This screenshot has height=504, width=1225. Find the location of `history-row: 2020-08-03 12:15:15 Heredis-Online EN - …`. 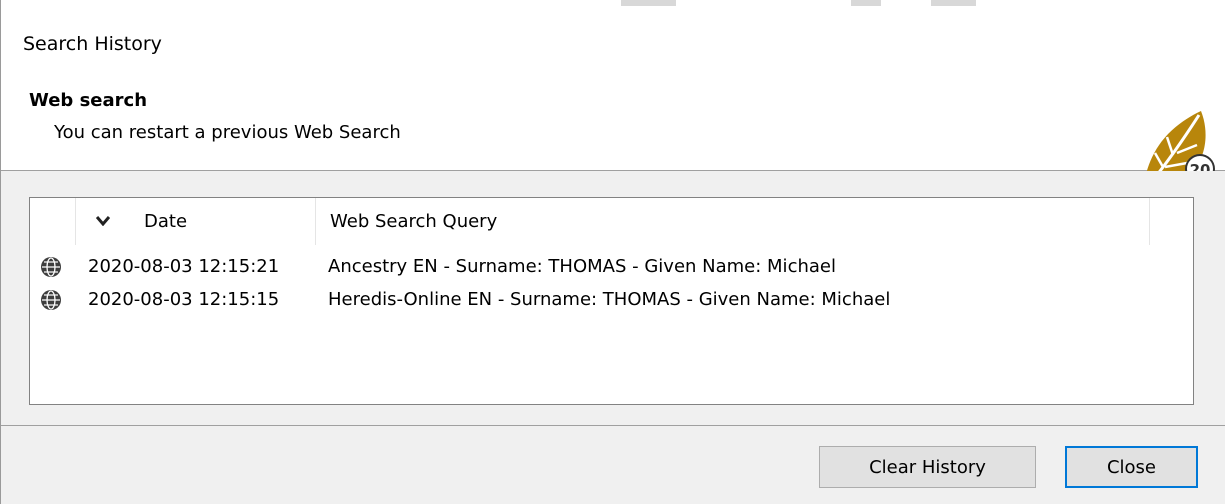

history-row: 2020-08-03 12:15:15 Heredis-Online EN - … is located at coordinates (611, 300).